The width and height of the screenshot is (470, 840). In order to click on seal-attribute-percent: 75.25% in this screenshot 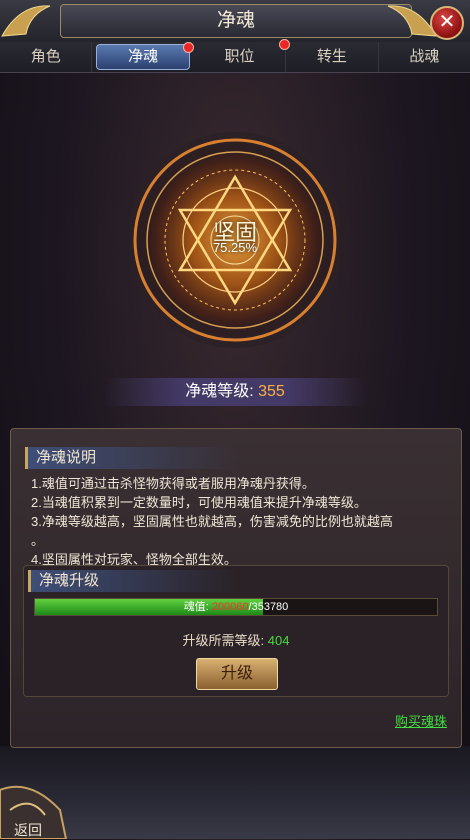, I will do `click(235, 247)`.